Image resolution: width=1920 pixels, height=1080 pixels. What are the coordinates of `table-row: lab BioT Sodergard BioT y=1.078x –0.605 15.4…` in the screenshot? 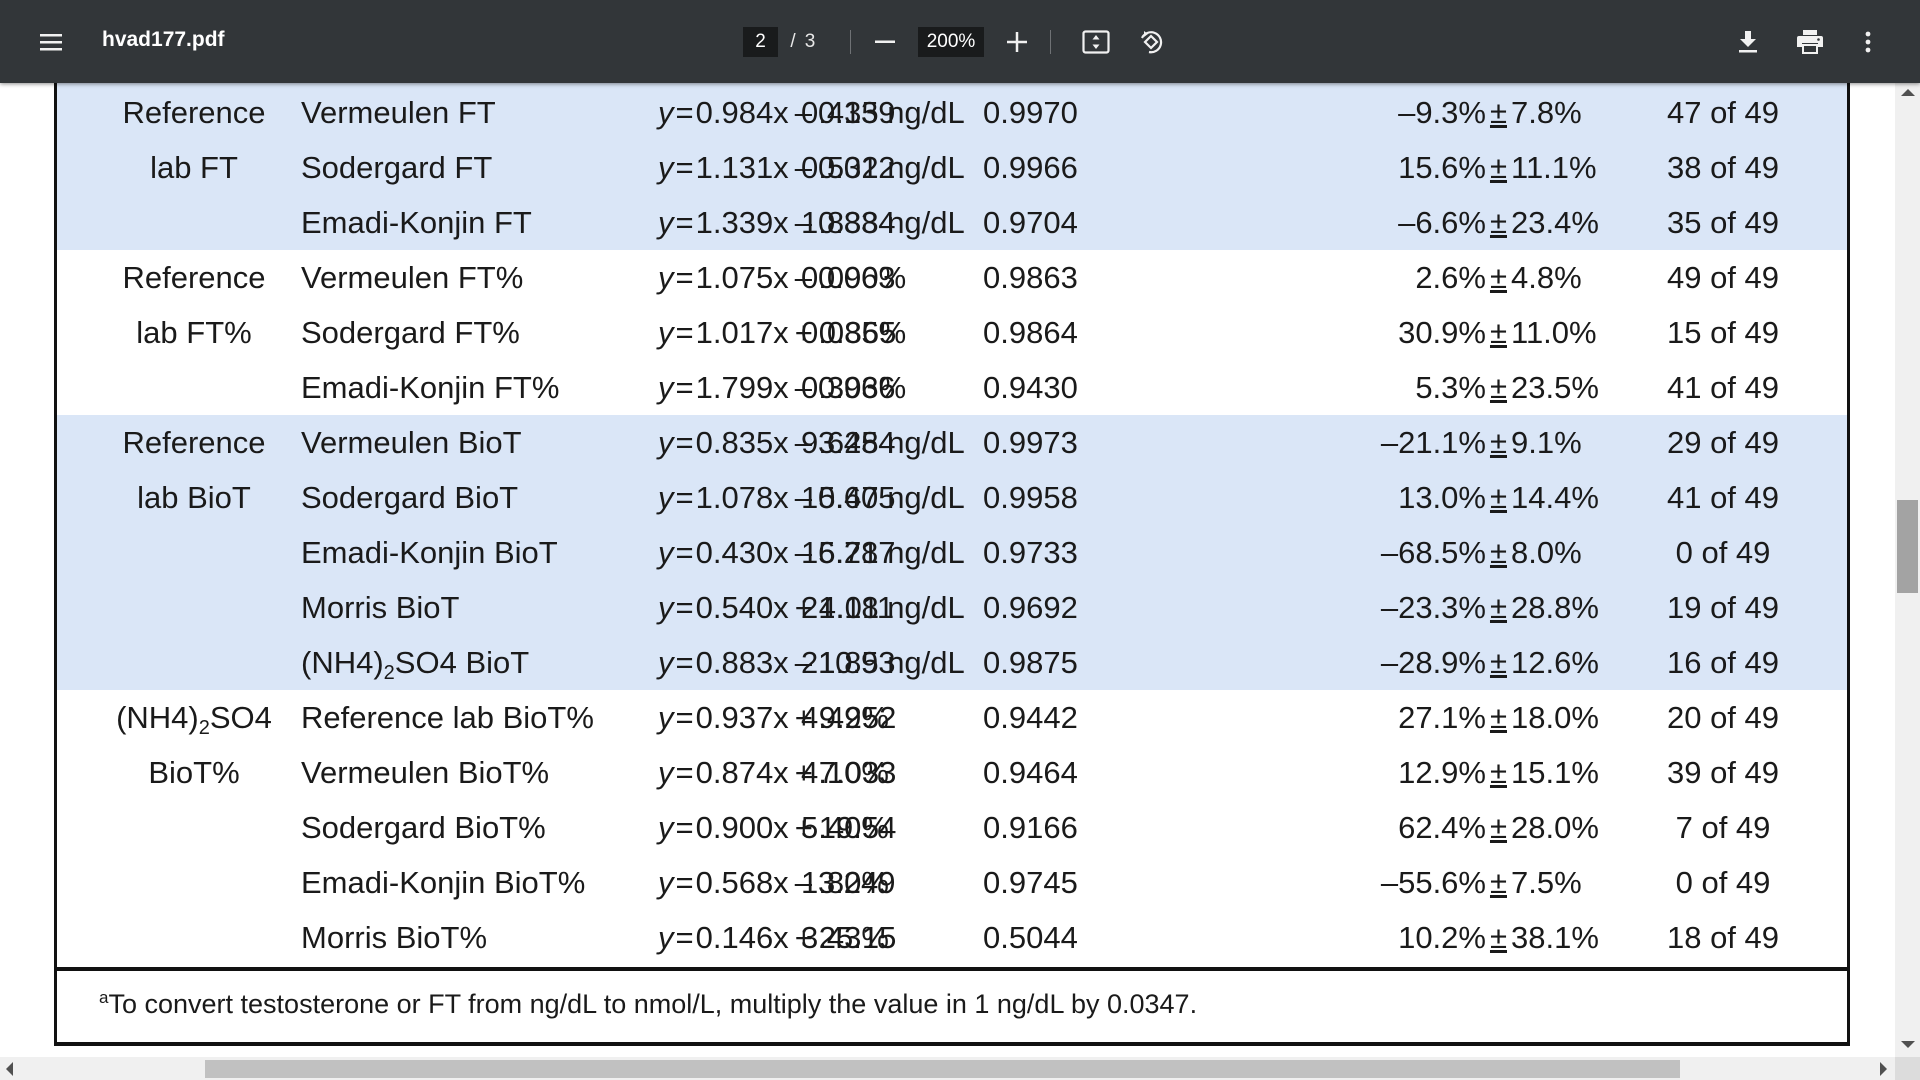 It's located at (952, 497).